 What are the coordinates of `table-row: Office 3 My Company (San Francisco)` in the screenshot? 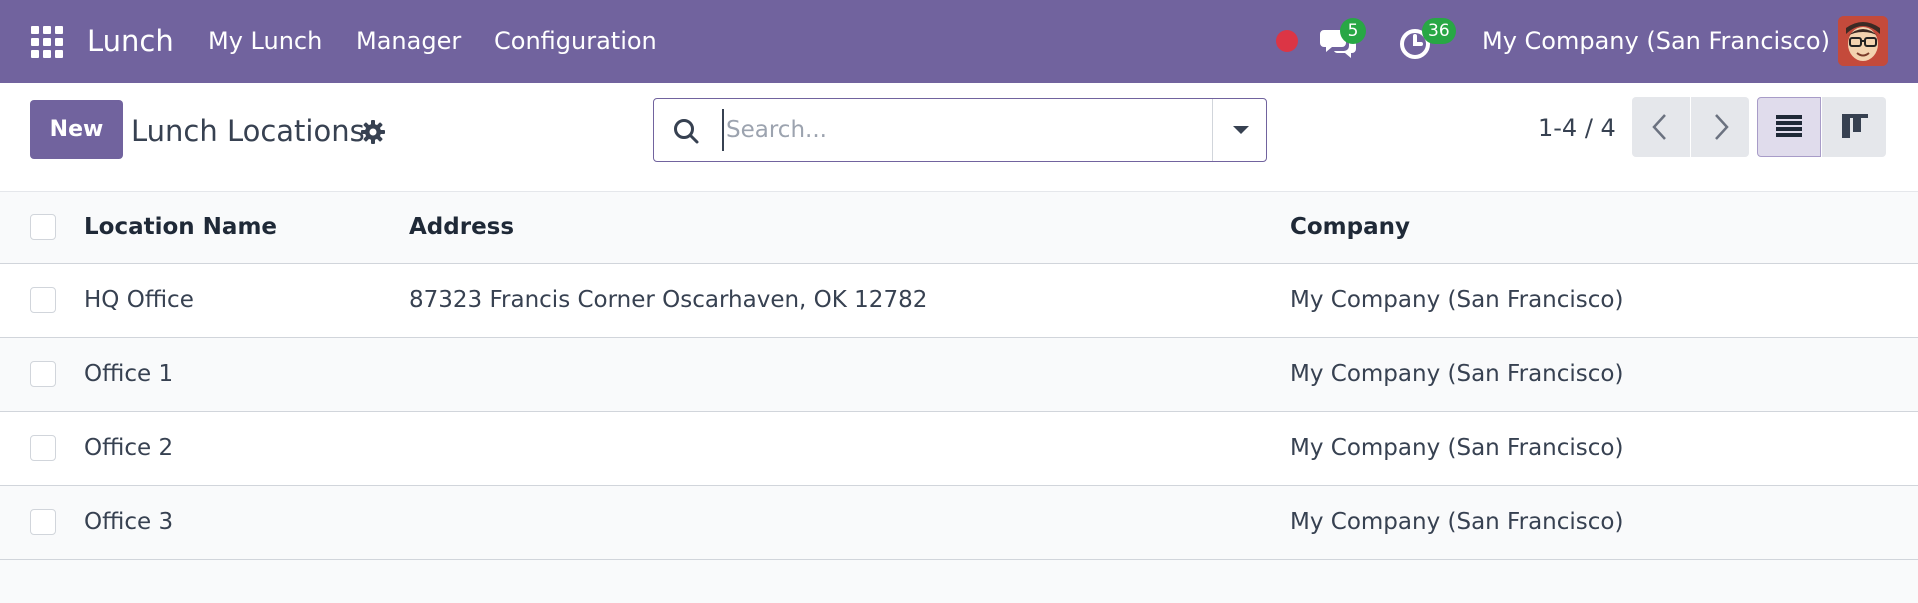 It's located at (959, 522).